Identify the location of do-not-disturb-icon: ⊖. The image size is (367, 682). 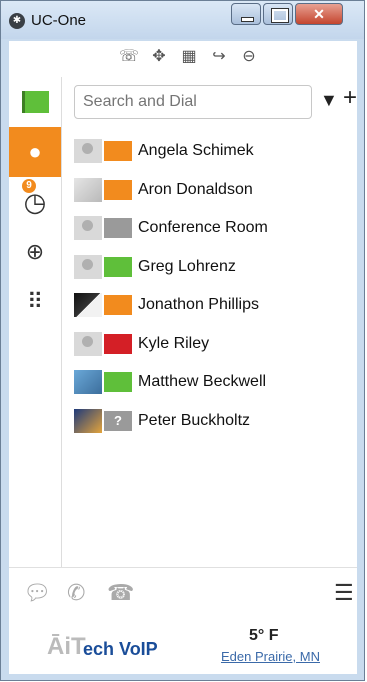
(249, 57).